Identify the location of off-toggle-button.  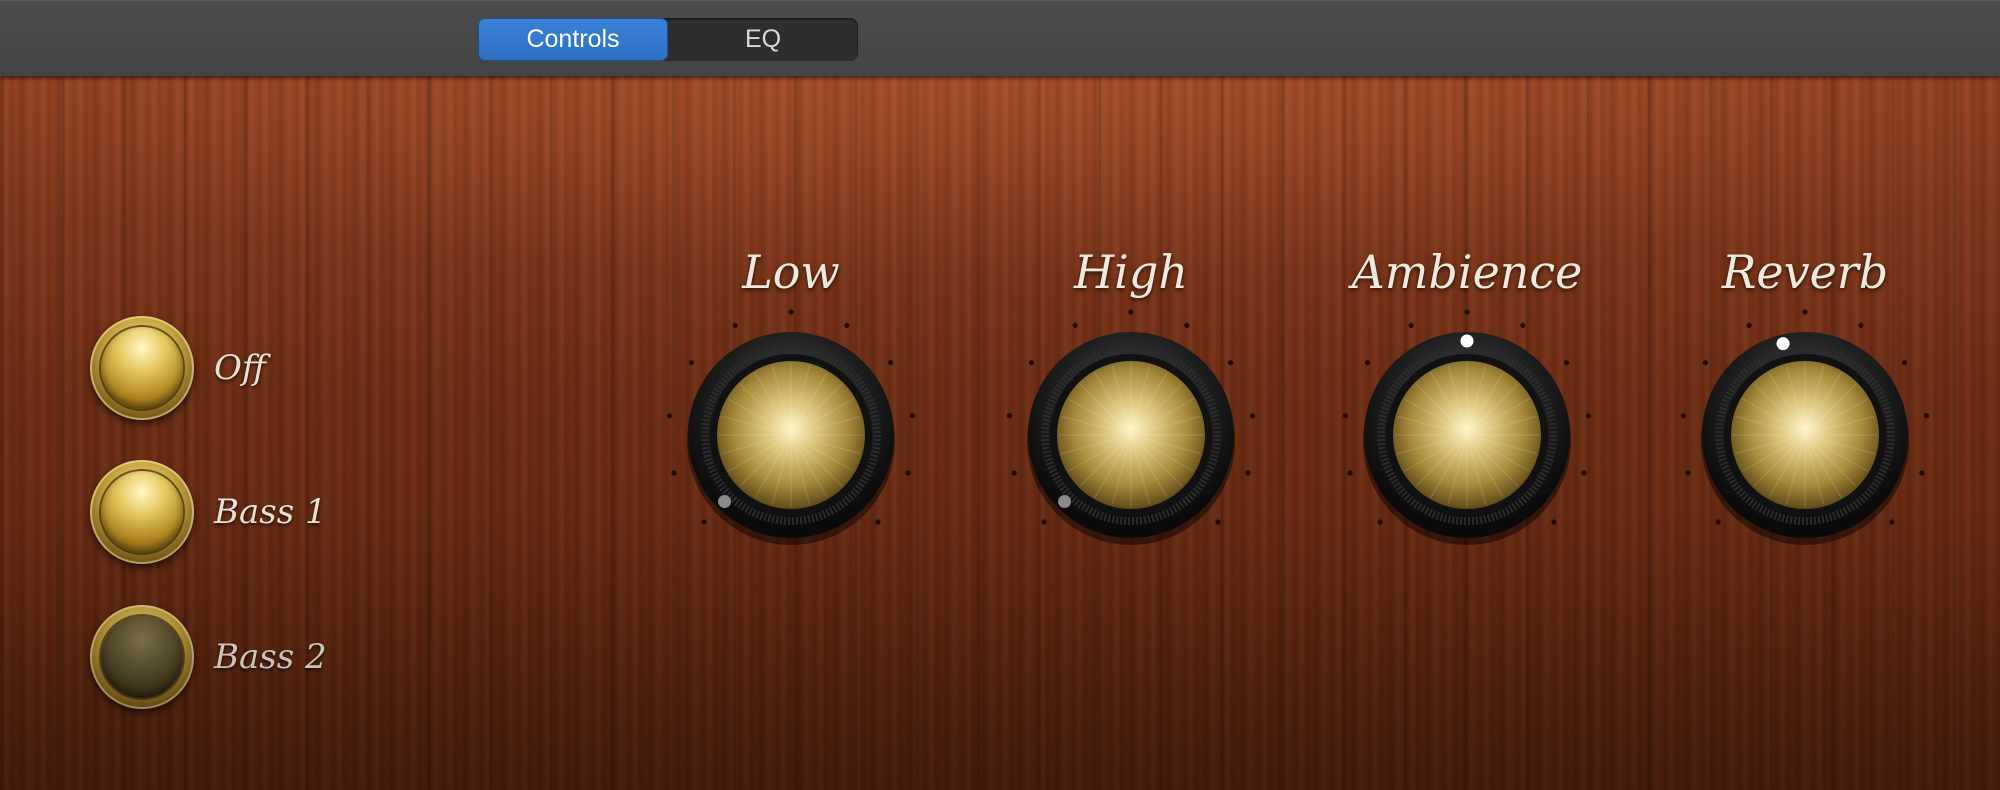
(142, 368).